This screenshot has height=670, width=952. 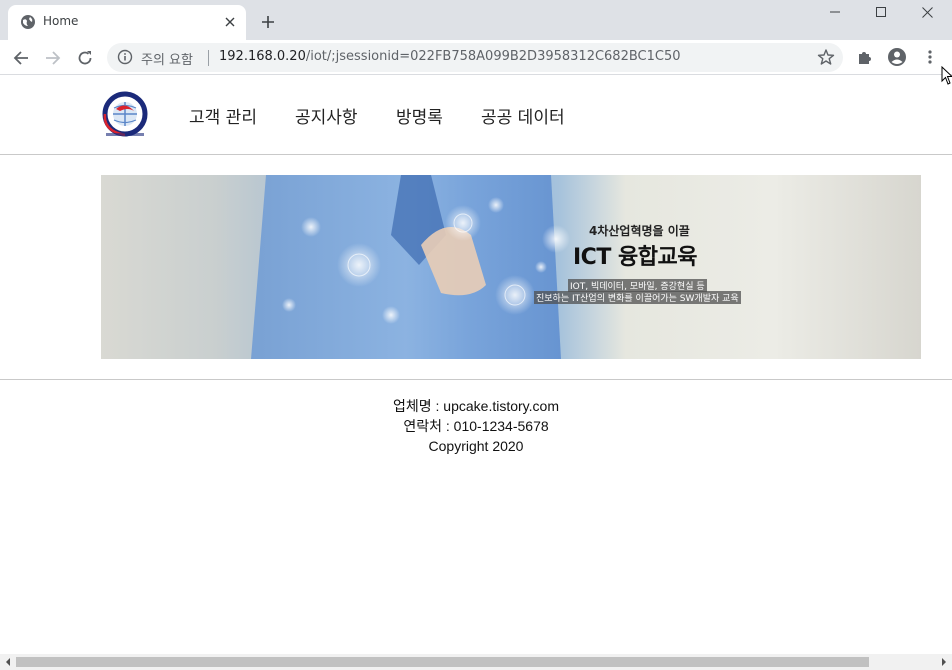 I want to click on maximize-icon, so click(x=881, y=12).